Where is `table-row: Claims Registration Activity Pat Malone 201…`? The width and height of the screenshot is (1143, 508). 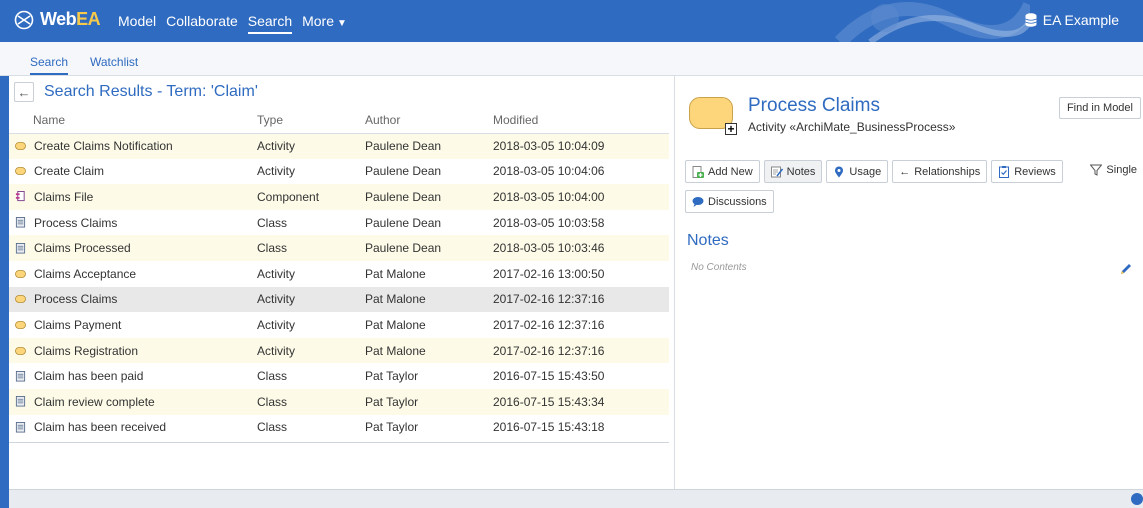
table-row: Claims Registration Activity Pat Malone 201… is located at coordinates (339, 350).